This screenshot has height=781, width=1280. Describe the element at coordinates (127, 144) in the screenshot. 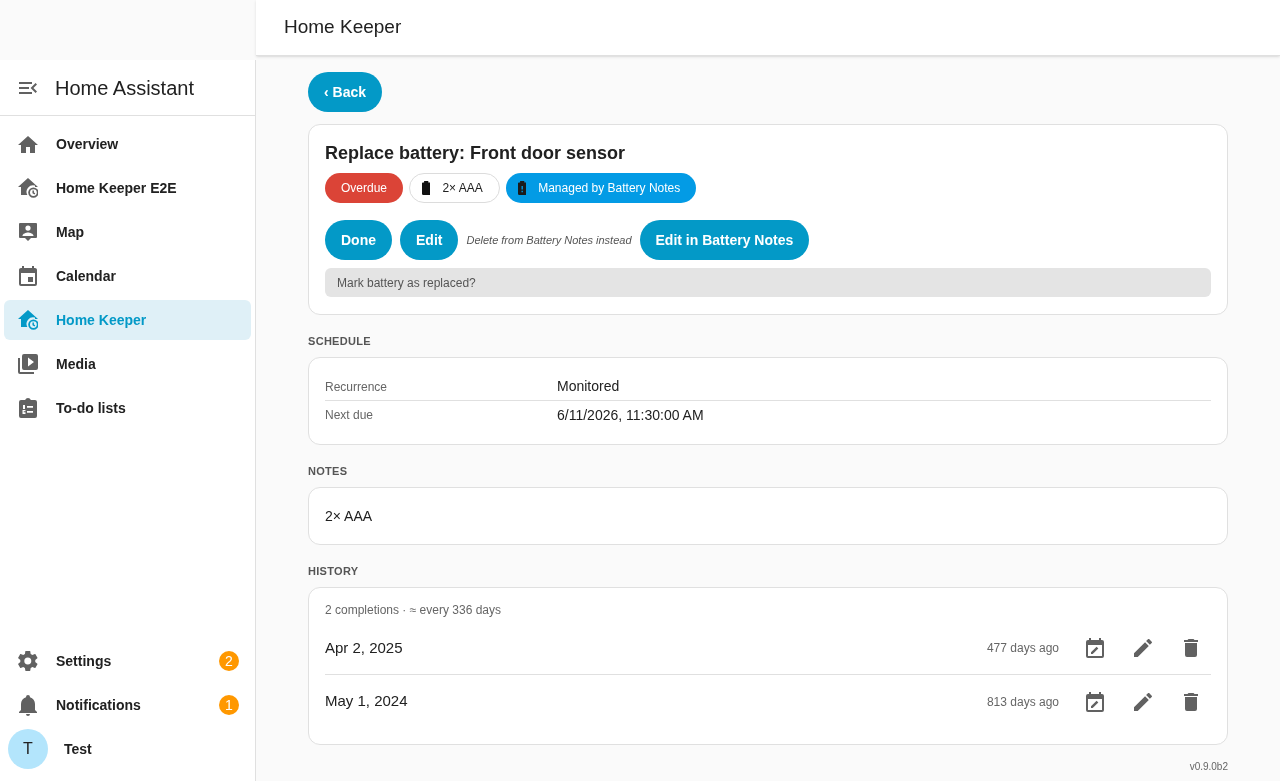

I see `sidebar-item: Overview` at that location.